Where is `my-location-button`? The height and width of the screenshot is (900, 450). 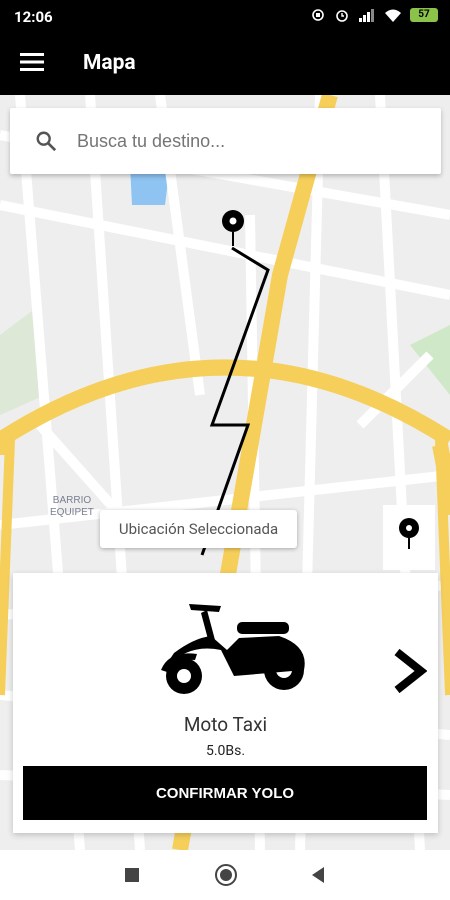 my-location-button is located at coordinates (409, 537).